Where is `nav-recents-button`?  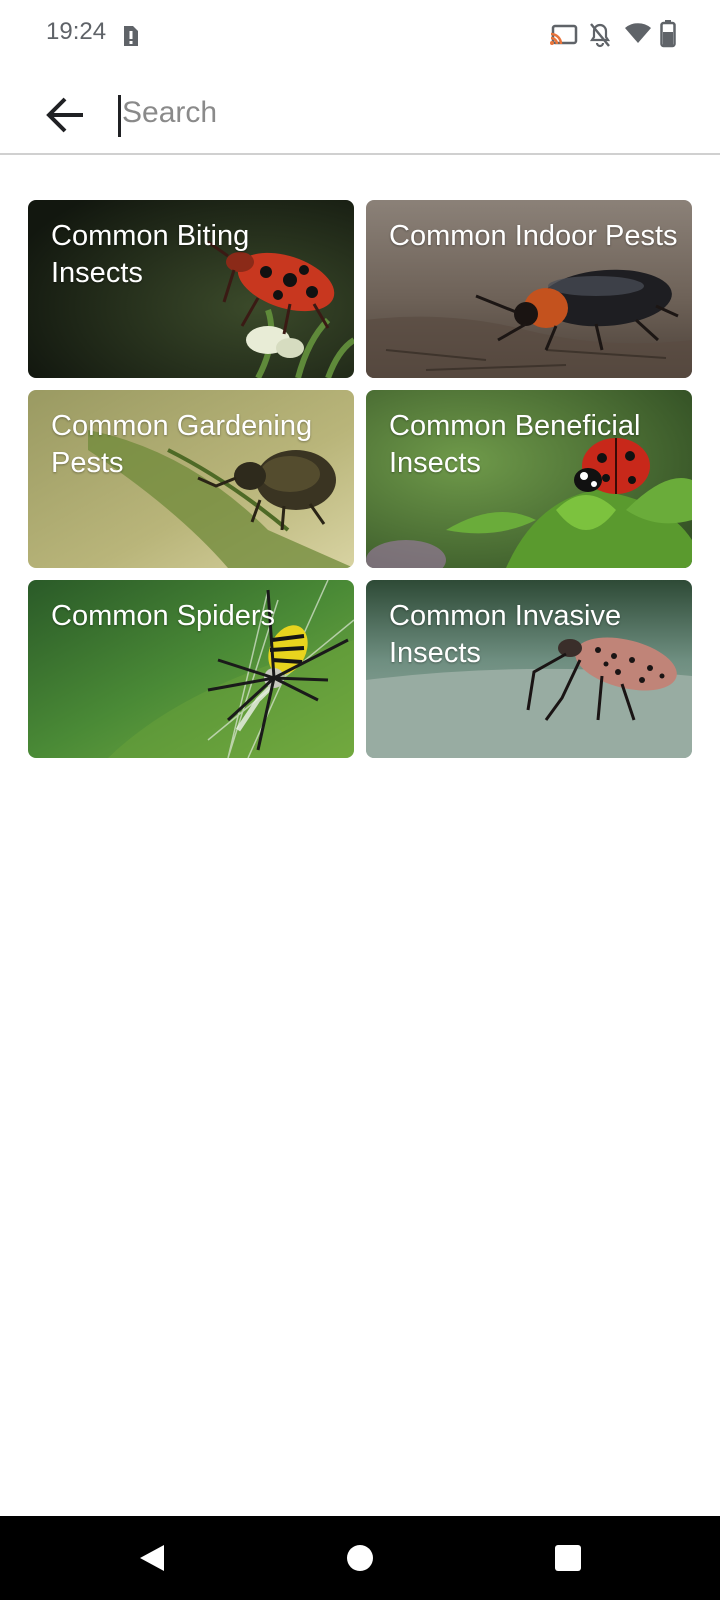 nav-recents-button is located at coordinates (568, 1558).